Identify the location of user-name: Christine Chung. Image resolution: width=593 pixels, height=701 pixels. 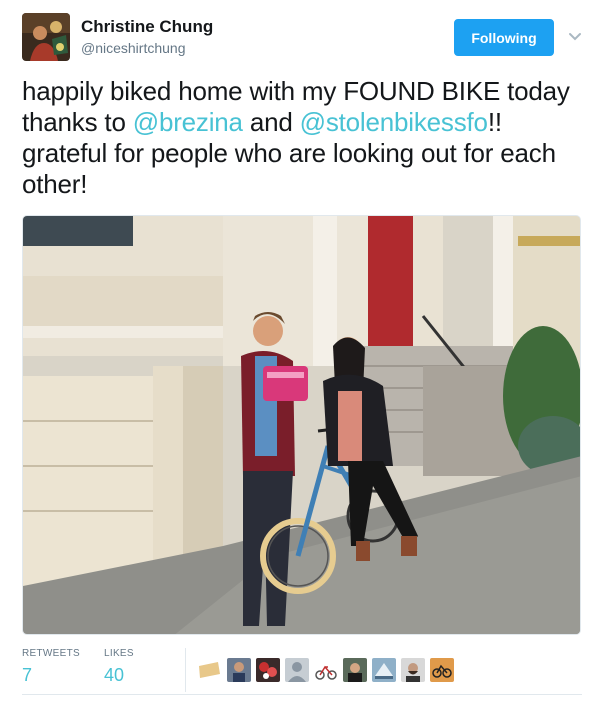
(147, 27).